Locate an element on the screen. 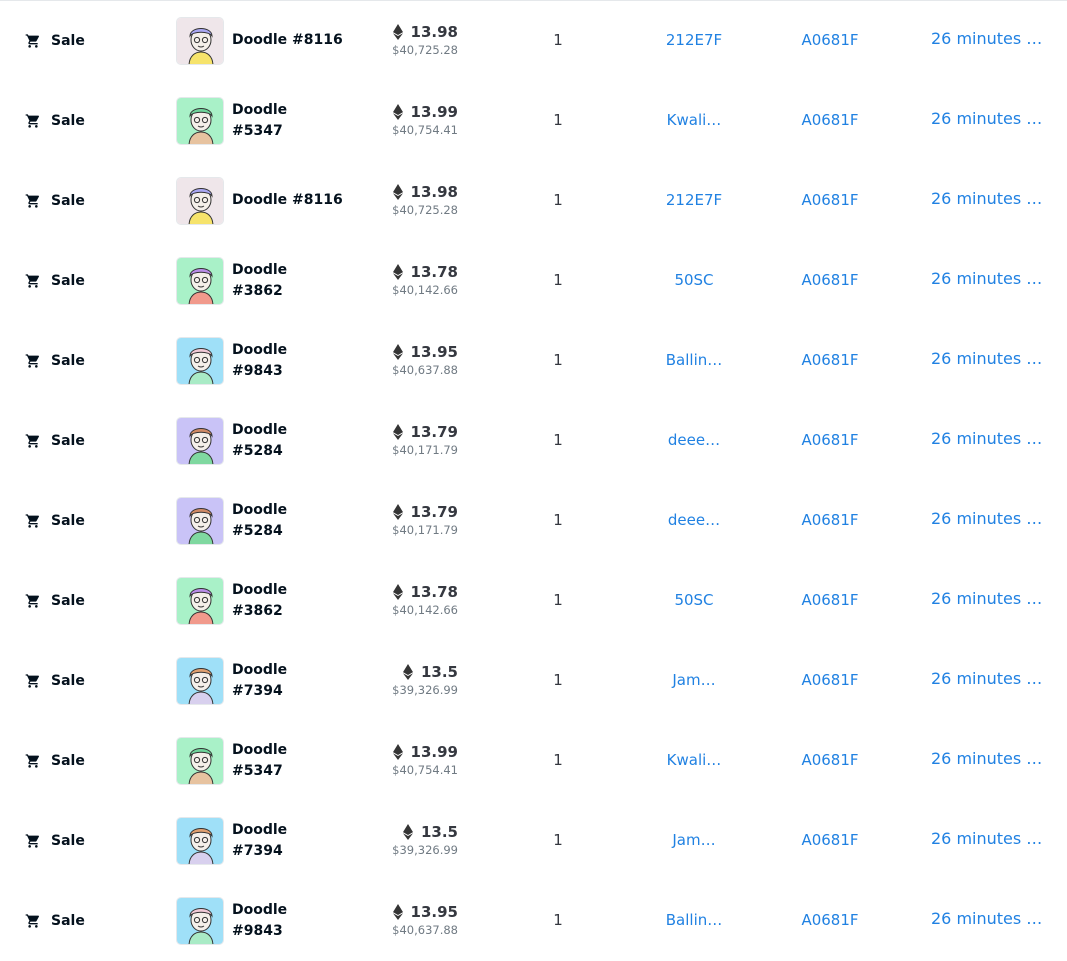 The width and height of the screenshot is (1067, 961). price-cell: 13.78 $40,142.66 is located at coordinates (409, 280).